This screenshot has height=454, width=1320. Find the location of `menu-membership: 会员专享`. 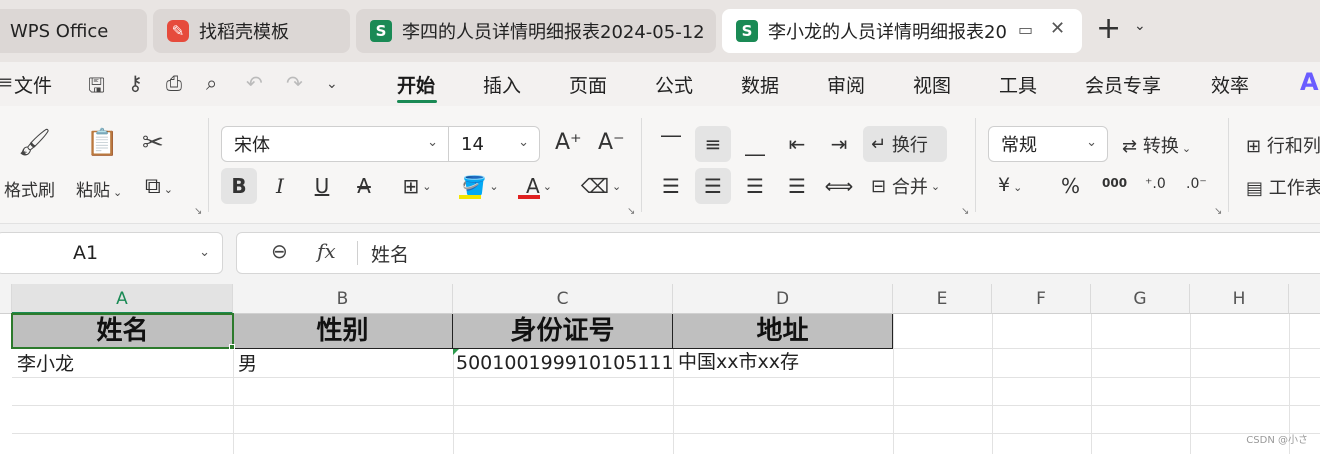

menu-membership: 会员专享 is located at coordinates (1123, 84).